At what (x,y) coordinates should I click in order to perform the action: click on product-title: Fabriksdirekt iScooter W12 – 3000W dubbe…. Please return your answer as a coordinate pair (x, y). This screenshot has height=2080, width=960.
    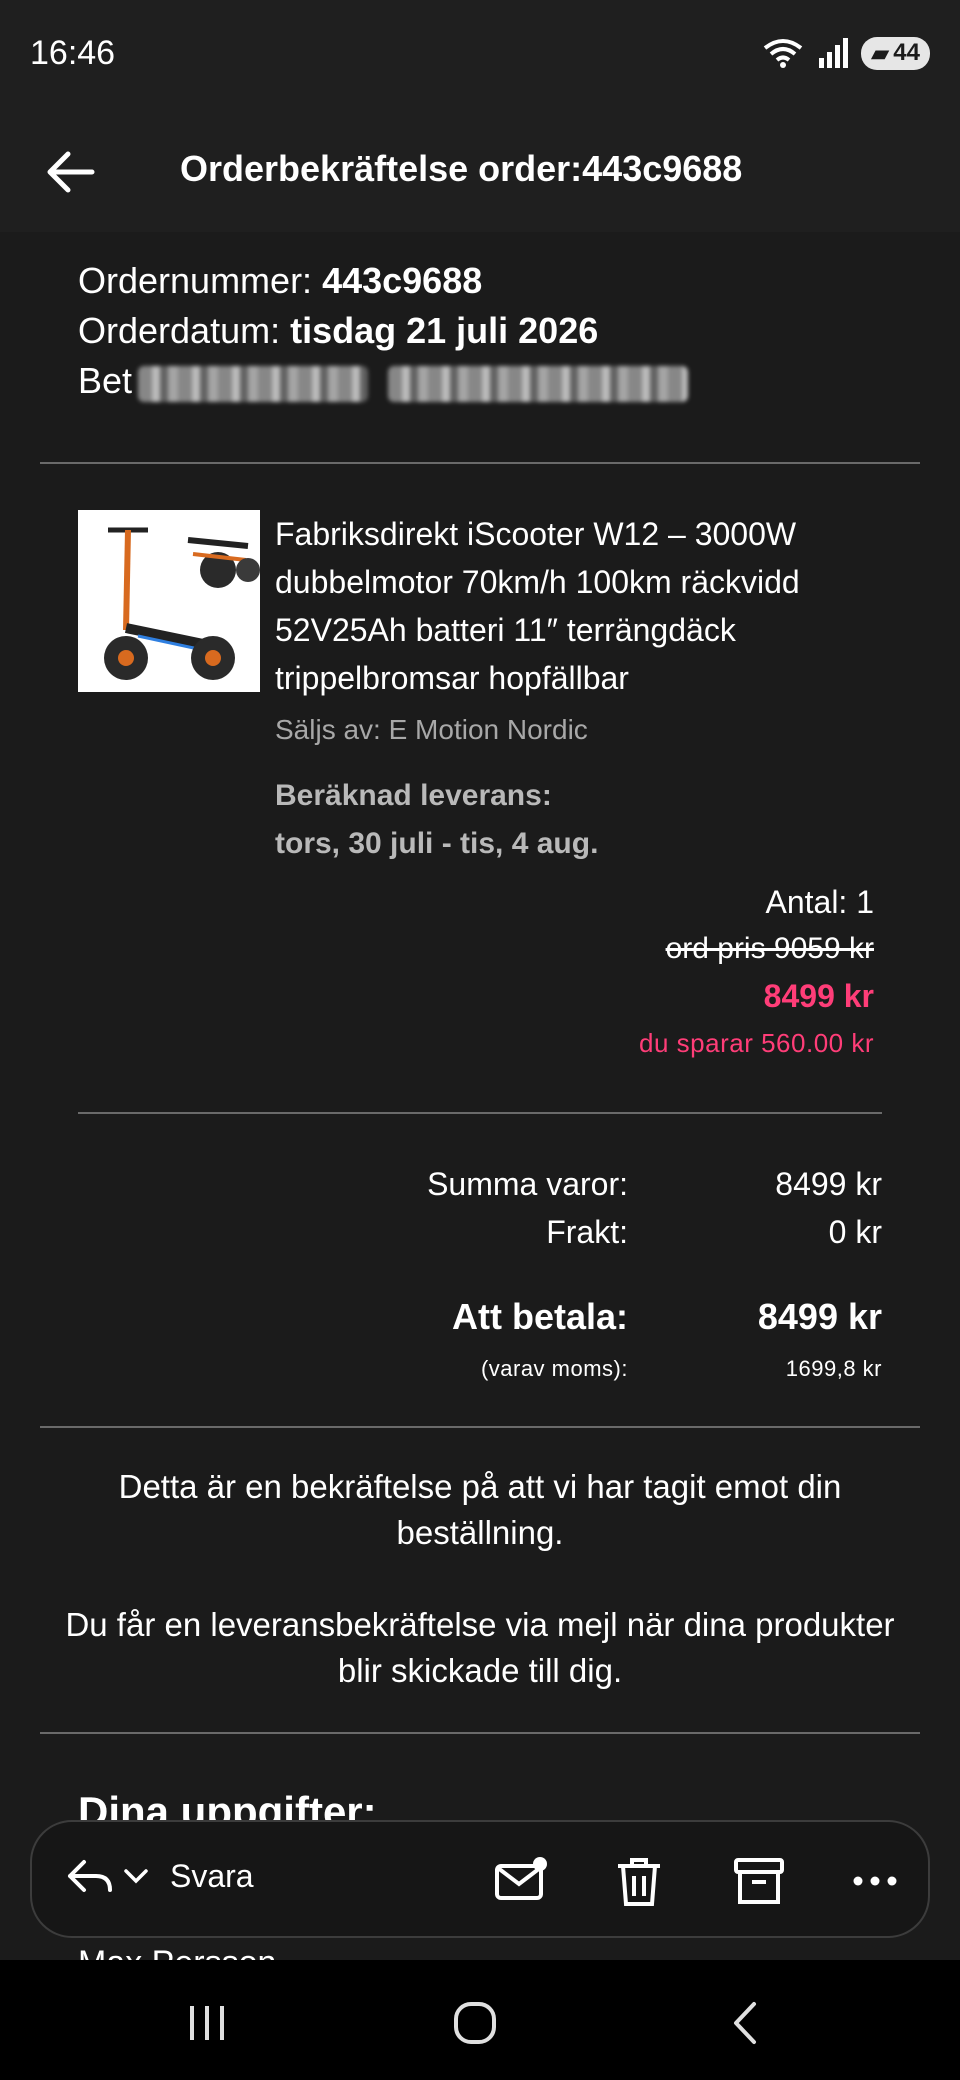
    Looking at the image, I should click on (585, 606).